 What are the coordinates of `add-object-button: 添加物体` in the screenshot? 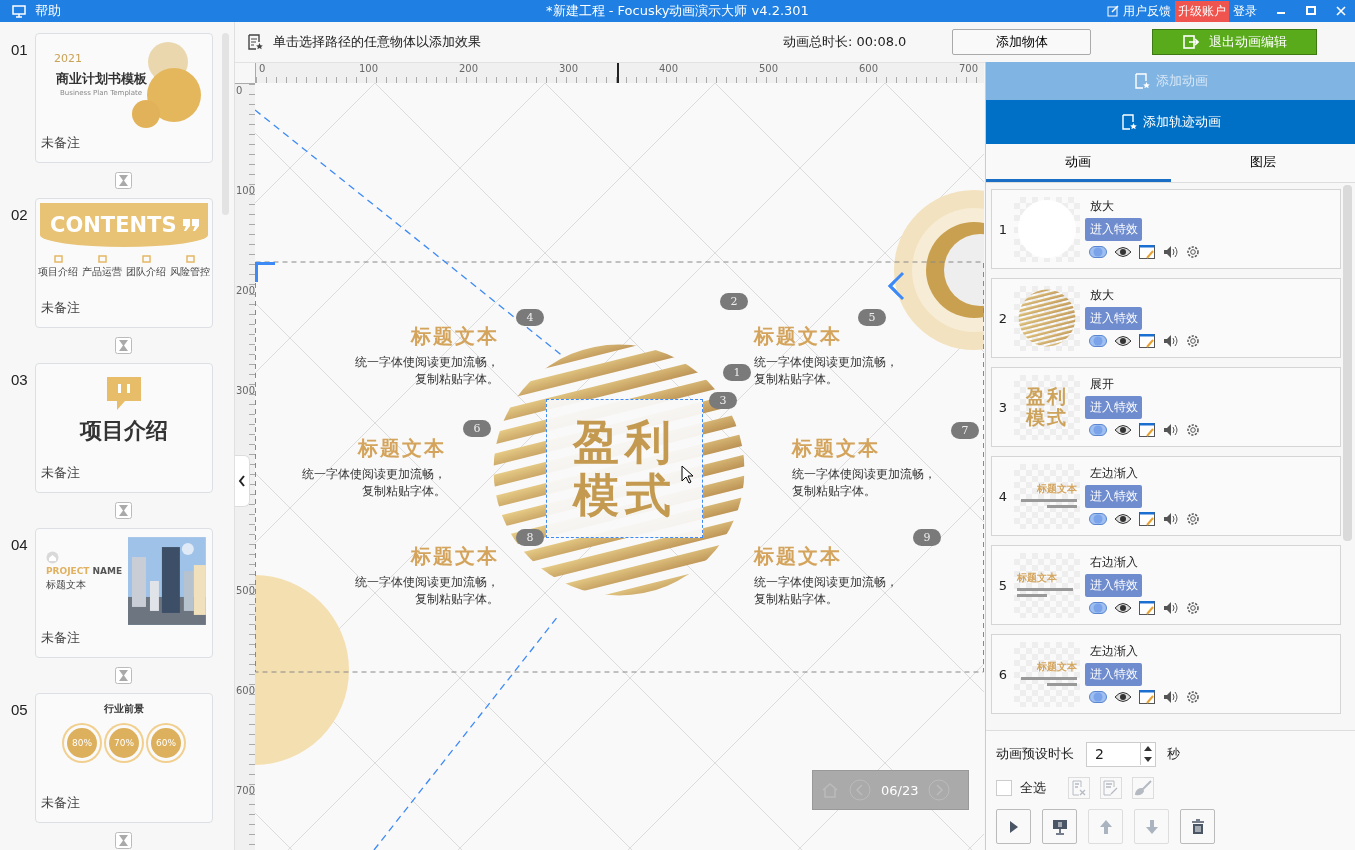 It's located at (1022, 42).